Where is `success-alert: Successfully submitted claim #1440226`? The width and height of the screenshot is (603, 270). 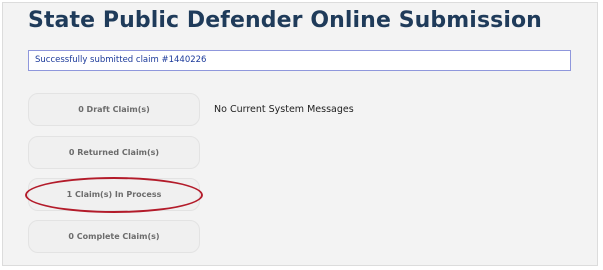 success-alert: Successfully submitted claim #1440226 is located at coordinates (299, 60).